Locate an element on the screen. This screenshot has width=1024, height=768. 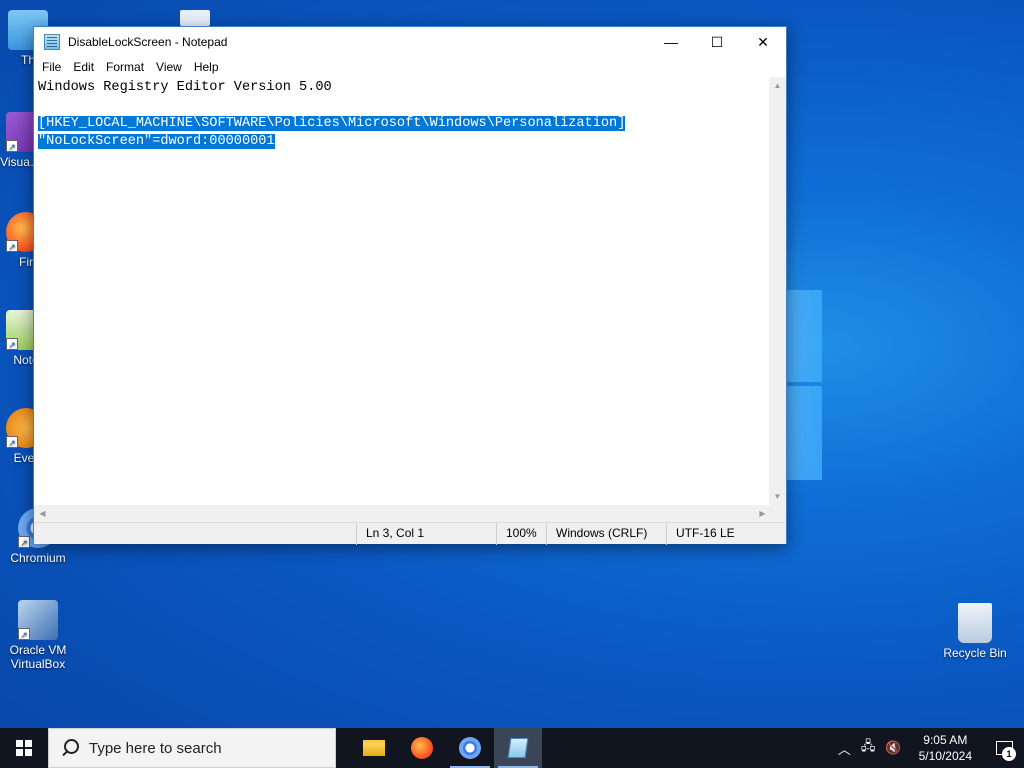
action-center-button: 1 is located at coordinates (1004, 748).